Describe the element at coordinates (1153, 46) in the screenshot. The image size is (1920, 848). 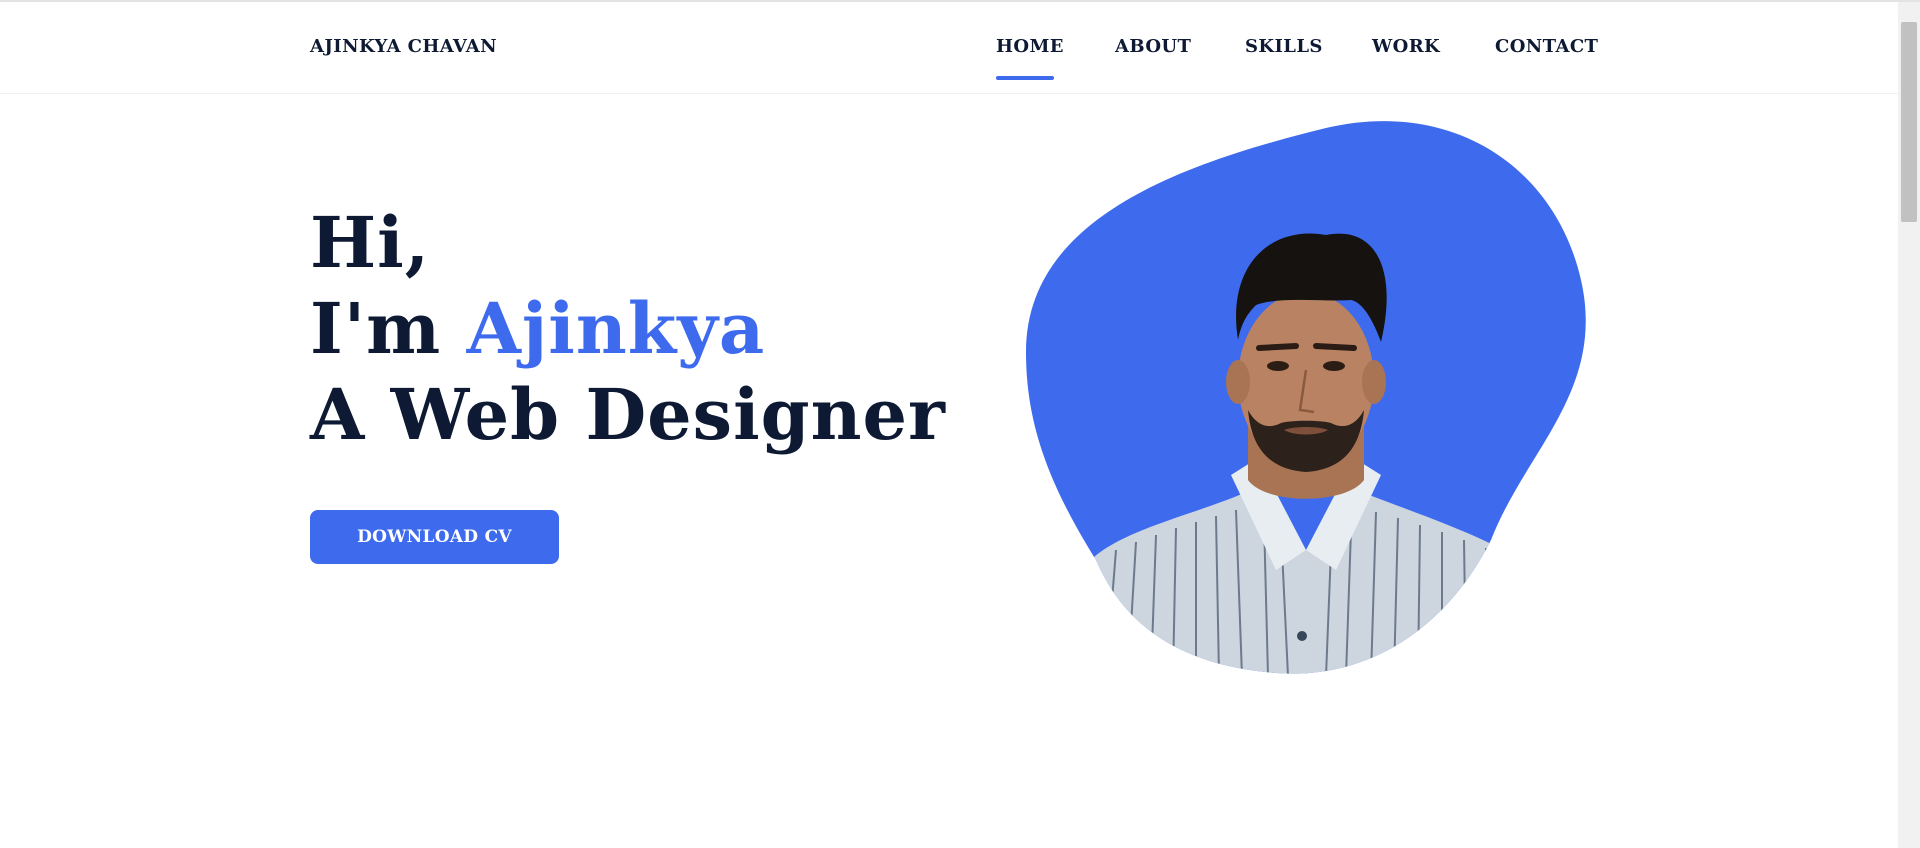
I see `nav-item-about: ABOUT` at that location.